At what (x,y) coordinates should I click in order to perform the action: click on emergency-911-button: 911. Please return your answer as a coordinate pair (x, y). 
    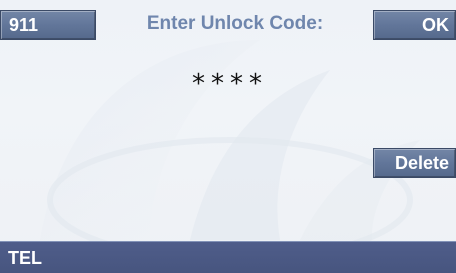
    Looking at the image, I should click on (48, 25).